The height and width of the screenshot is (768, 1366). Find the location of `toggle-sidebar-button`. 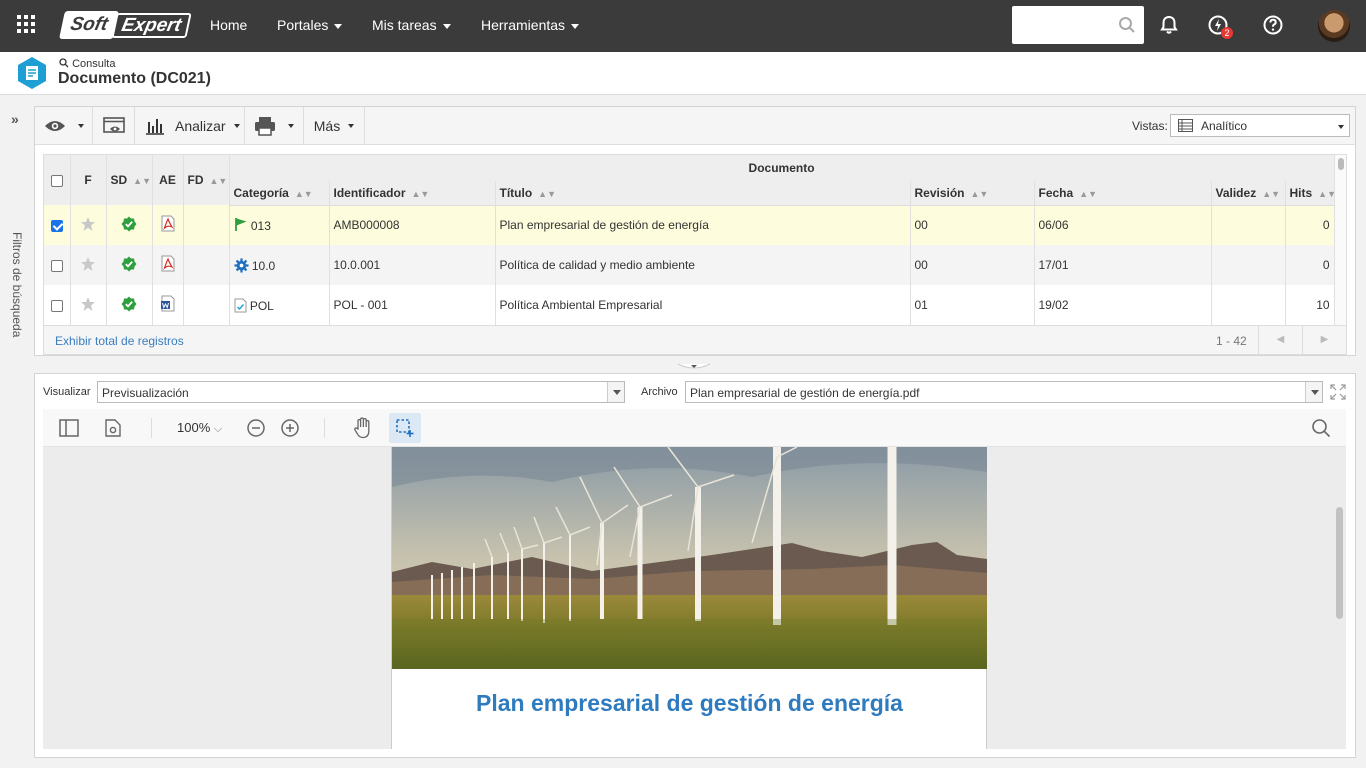

toggle-sidebar-button is located at coordinates (69, 428).